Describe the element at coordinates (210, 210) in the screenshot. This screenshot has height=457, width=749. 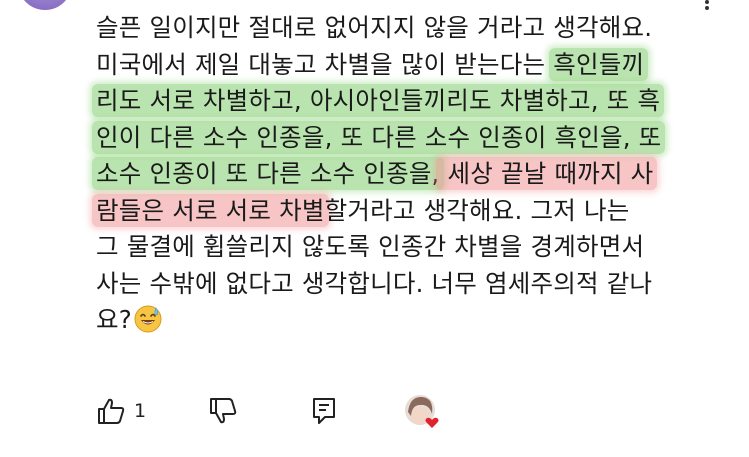
I see `red-highlight: 람들은 서로 서로 차별` at that location.